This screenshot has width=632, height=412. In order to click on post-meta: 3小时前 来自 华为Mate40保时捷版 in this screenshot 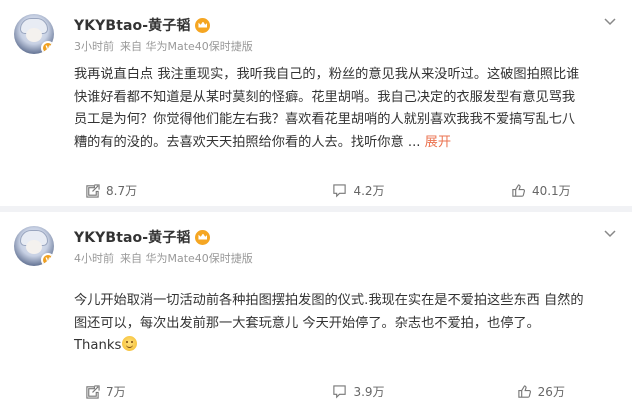, I will do `click(163, 46)`.